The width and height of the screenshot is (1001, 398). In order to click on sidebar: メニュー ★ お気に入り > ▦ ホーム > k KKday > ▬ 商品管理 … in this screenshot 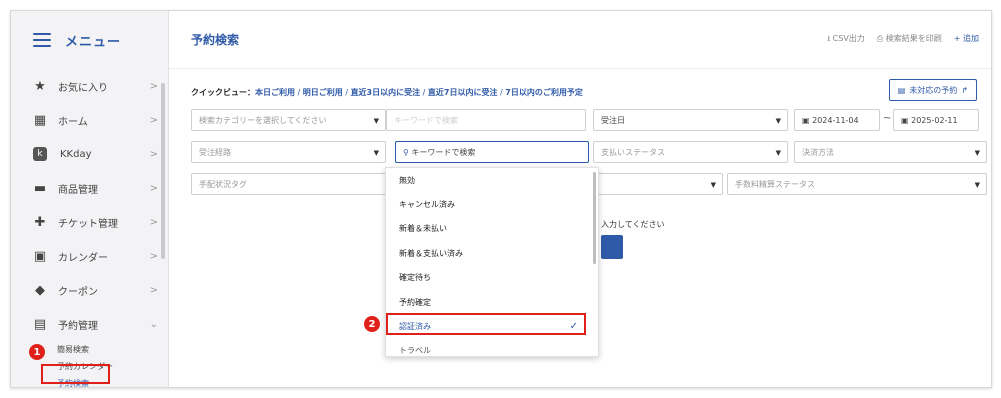, I will do `click(90, 199)`.